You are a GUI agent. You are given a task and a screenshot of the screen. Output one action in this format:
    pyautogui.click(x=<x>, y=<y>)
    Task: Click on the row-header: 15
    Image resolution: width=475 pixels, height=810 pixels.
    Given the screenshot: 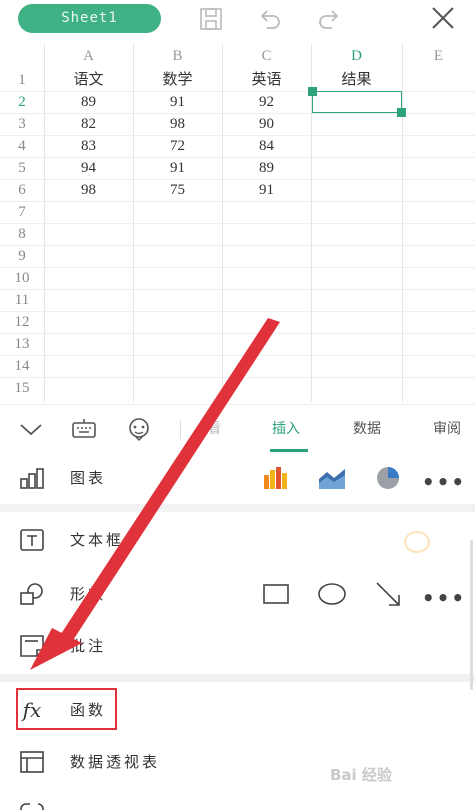 What is the action you would take?
    pyautogui.click(x=22, y=388)
    